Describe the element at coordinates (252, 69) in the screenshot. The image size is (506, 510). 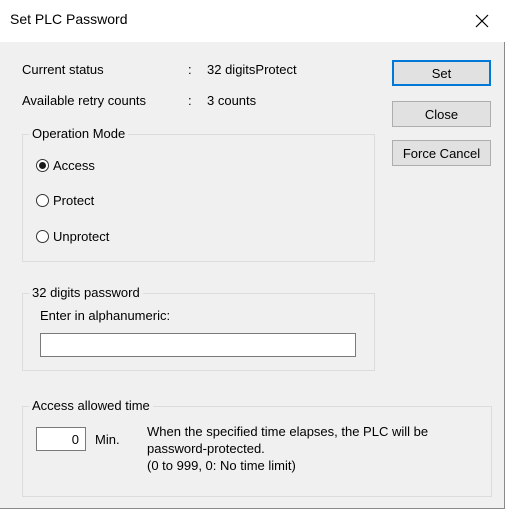
I see `current-status-value: 32 digitsProtect` at that location.